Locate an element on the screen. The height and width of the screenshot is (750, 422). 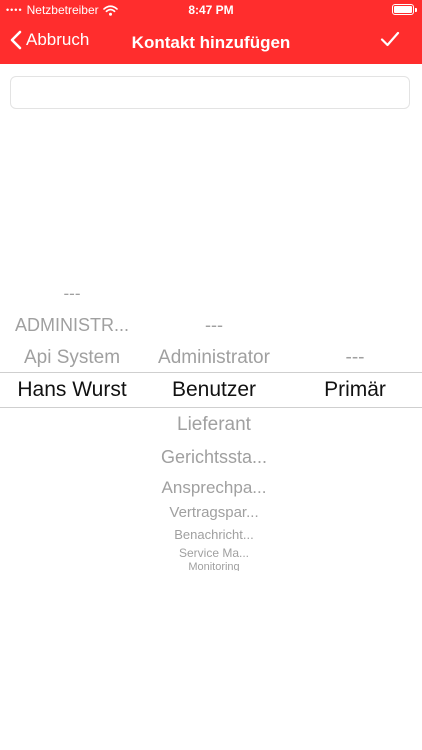
status-time: 8:47 PM is located at coordinates (211, 10).